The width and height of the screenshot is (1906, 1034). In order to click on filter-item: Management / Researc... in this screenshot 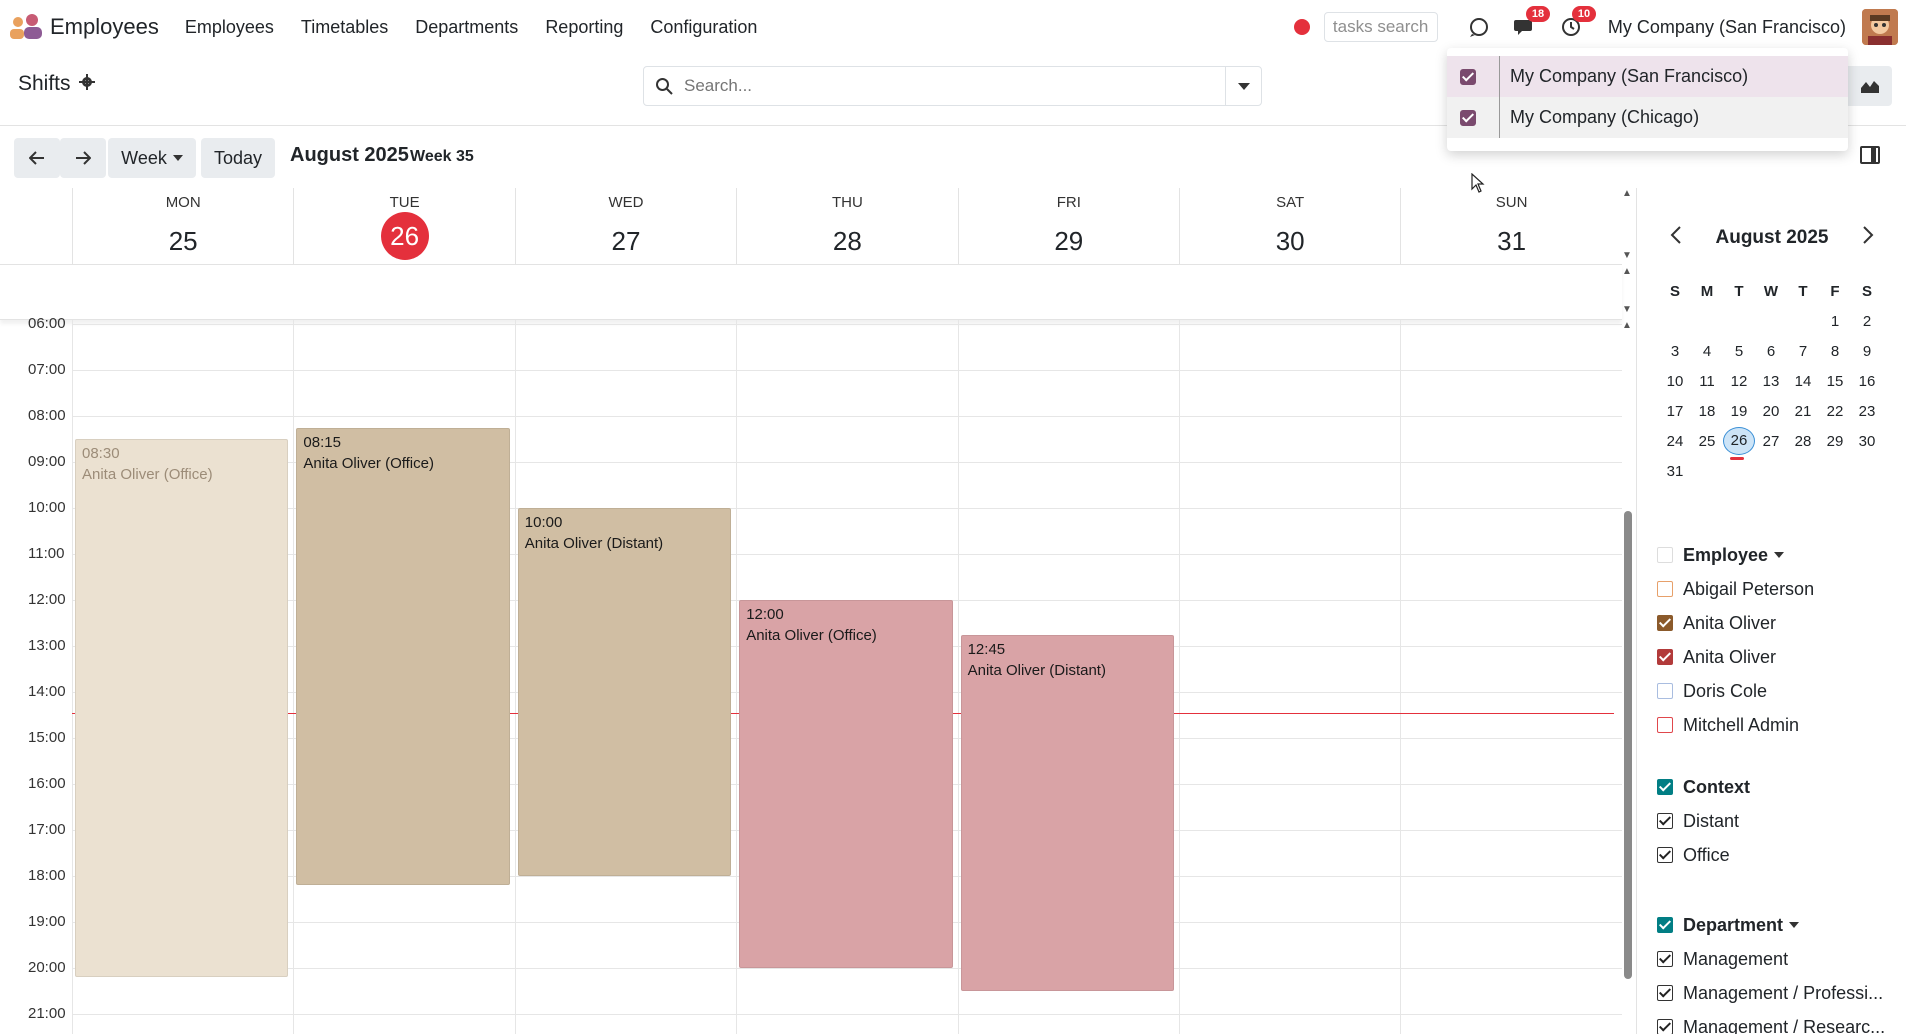, I will do `click(1777, 1022)`.